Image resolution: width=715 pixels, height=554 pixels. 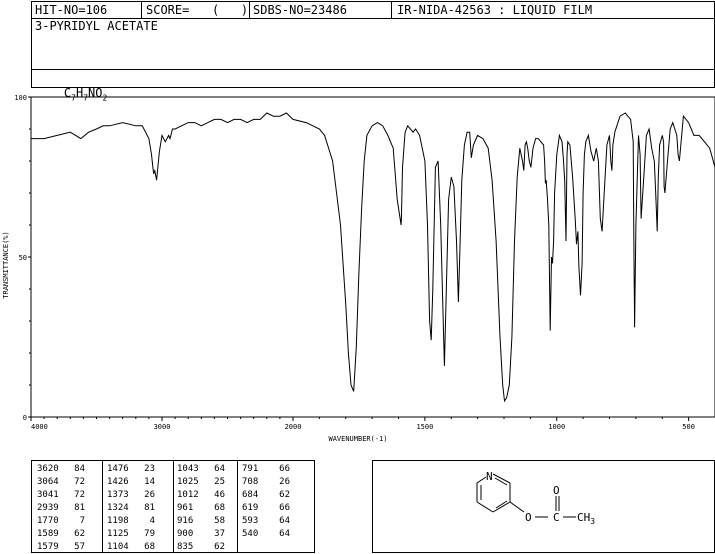 I want to click on peak-transmittance: 14, so click(x=149, y=482).